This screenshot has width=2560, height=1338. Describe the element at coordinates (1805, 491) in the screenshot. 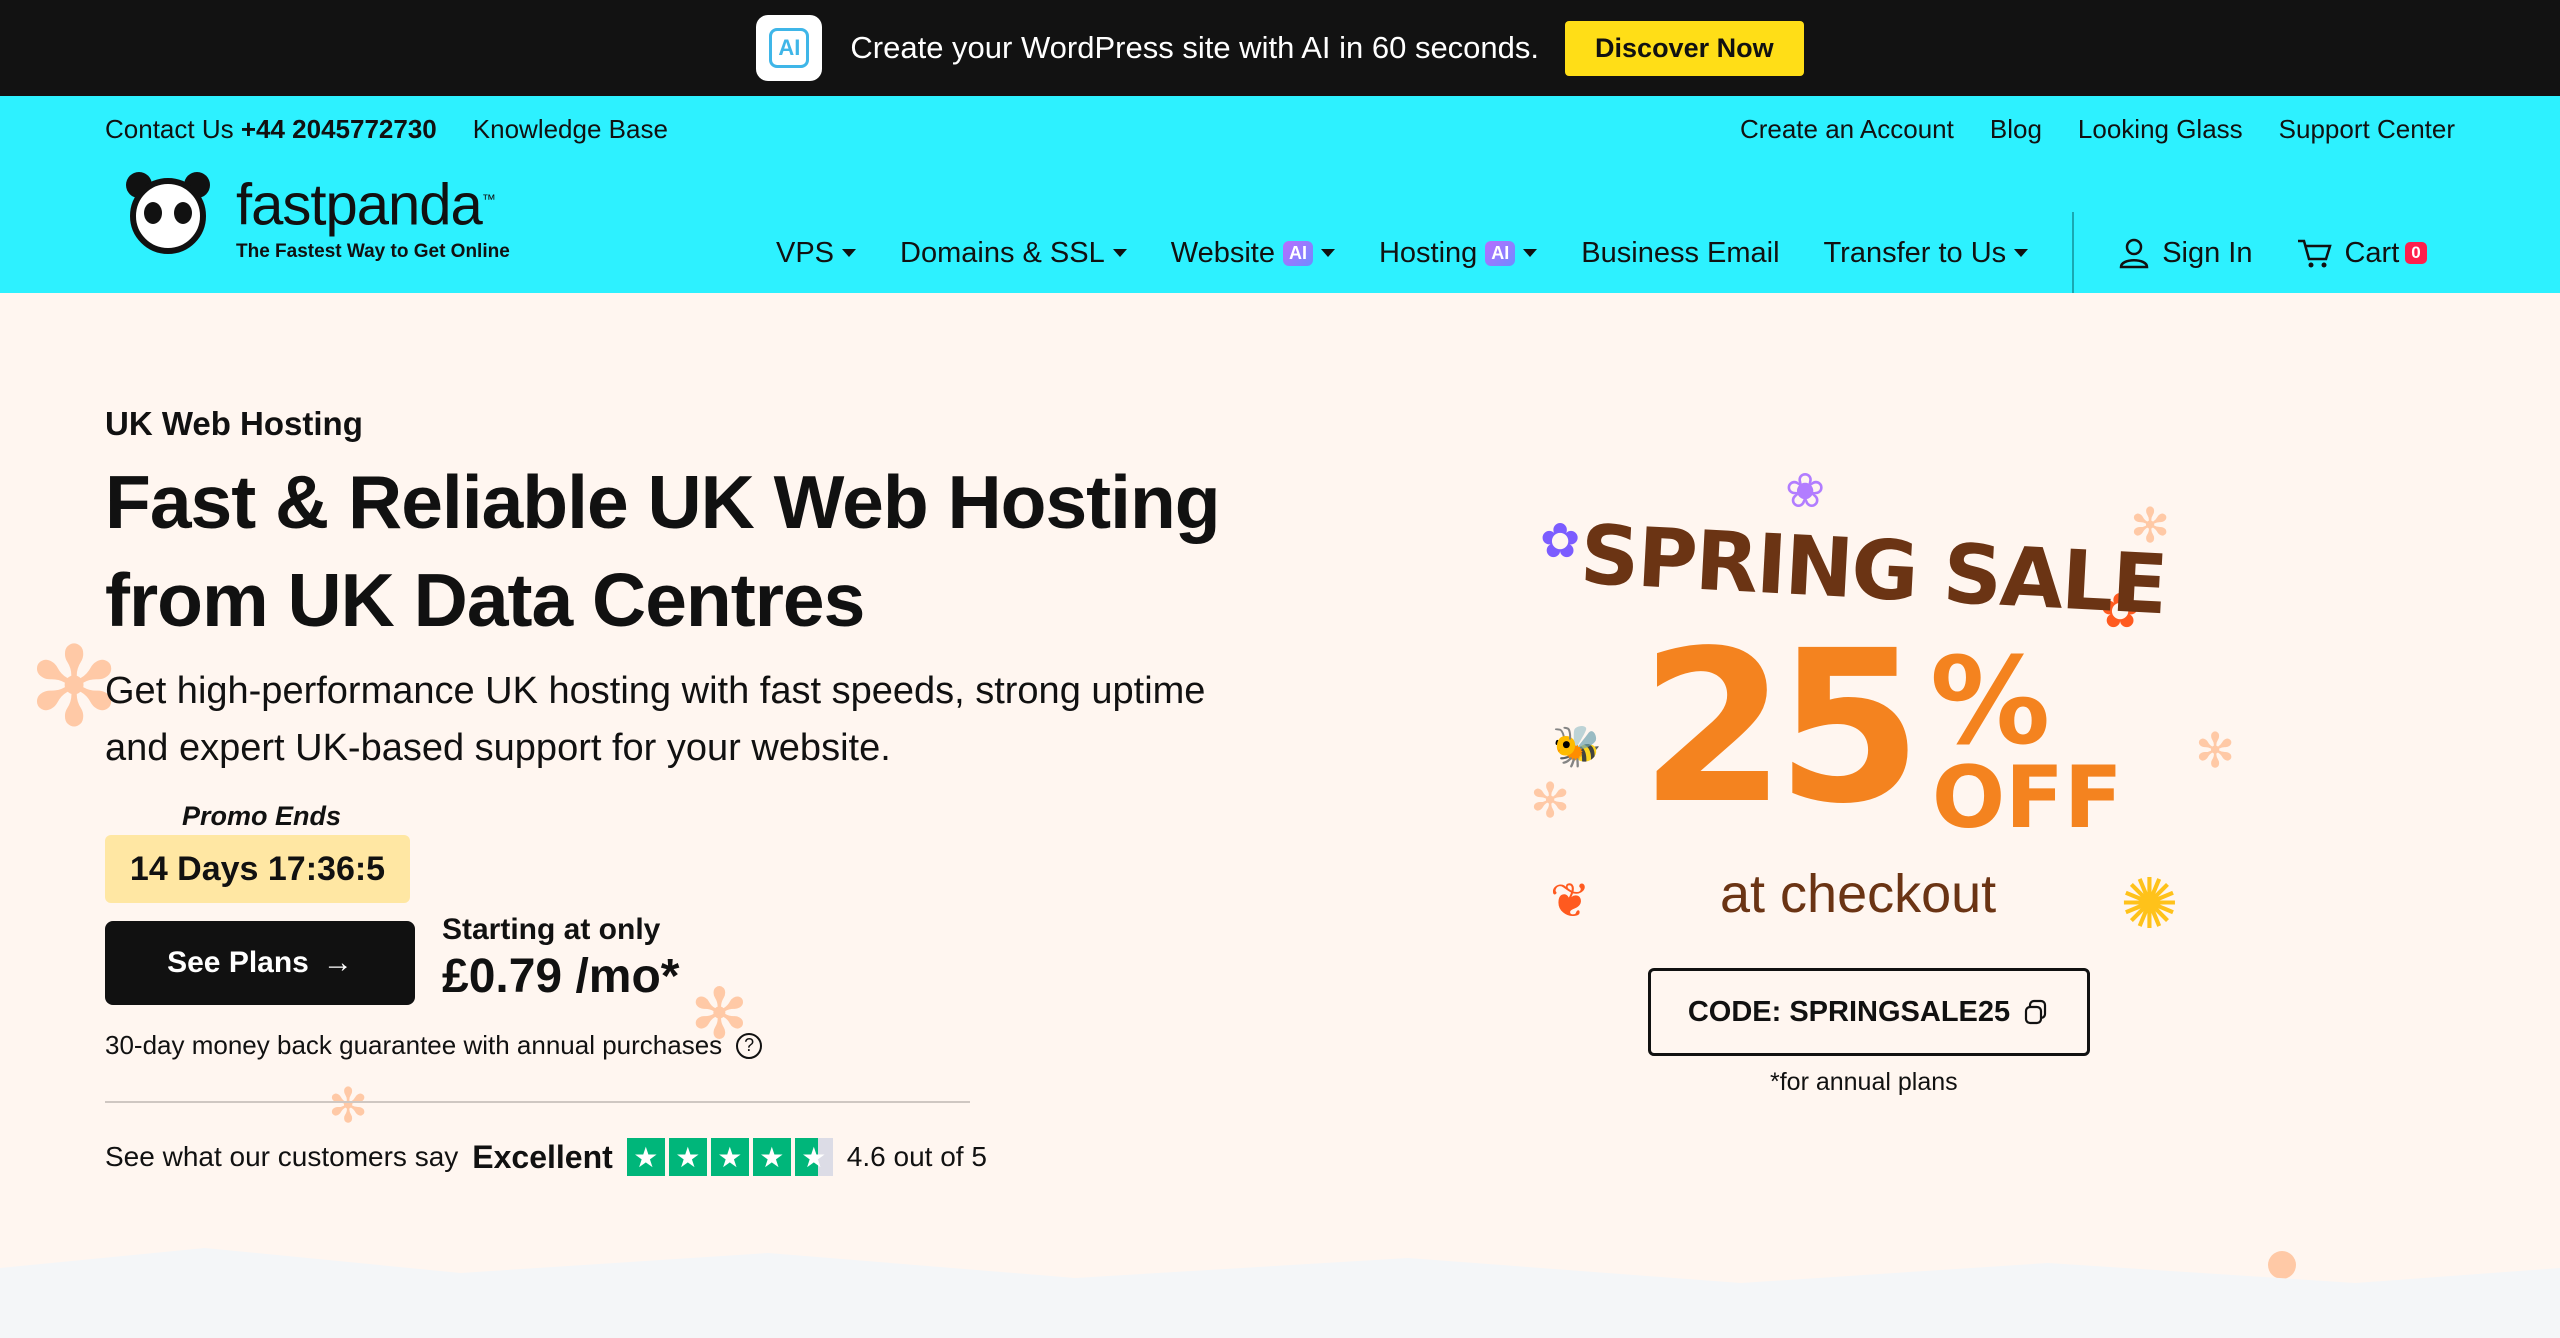

I see `tulip-icon: ❀` at that location.